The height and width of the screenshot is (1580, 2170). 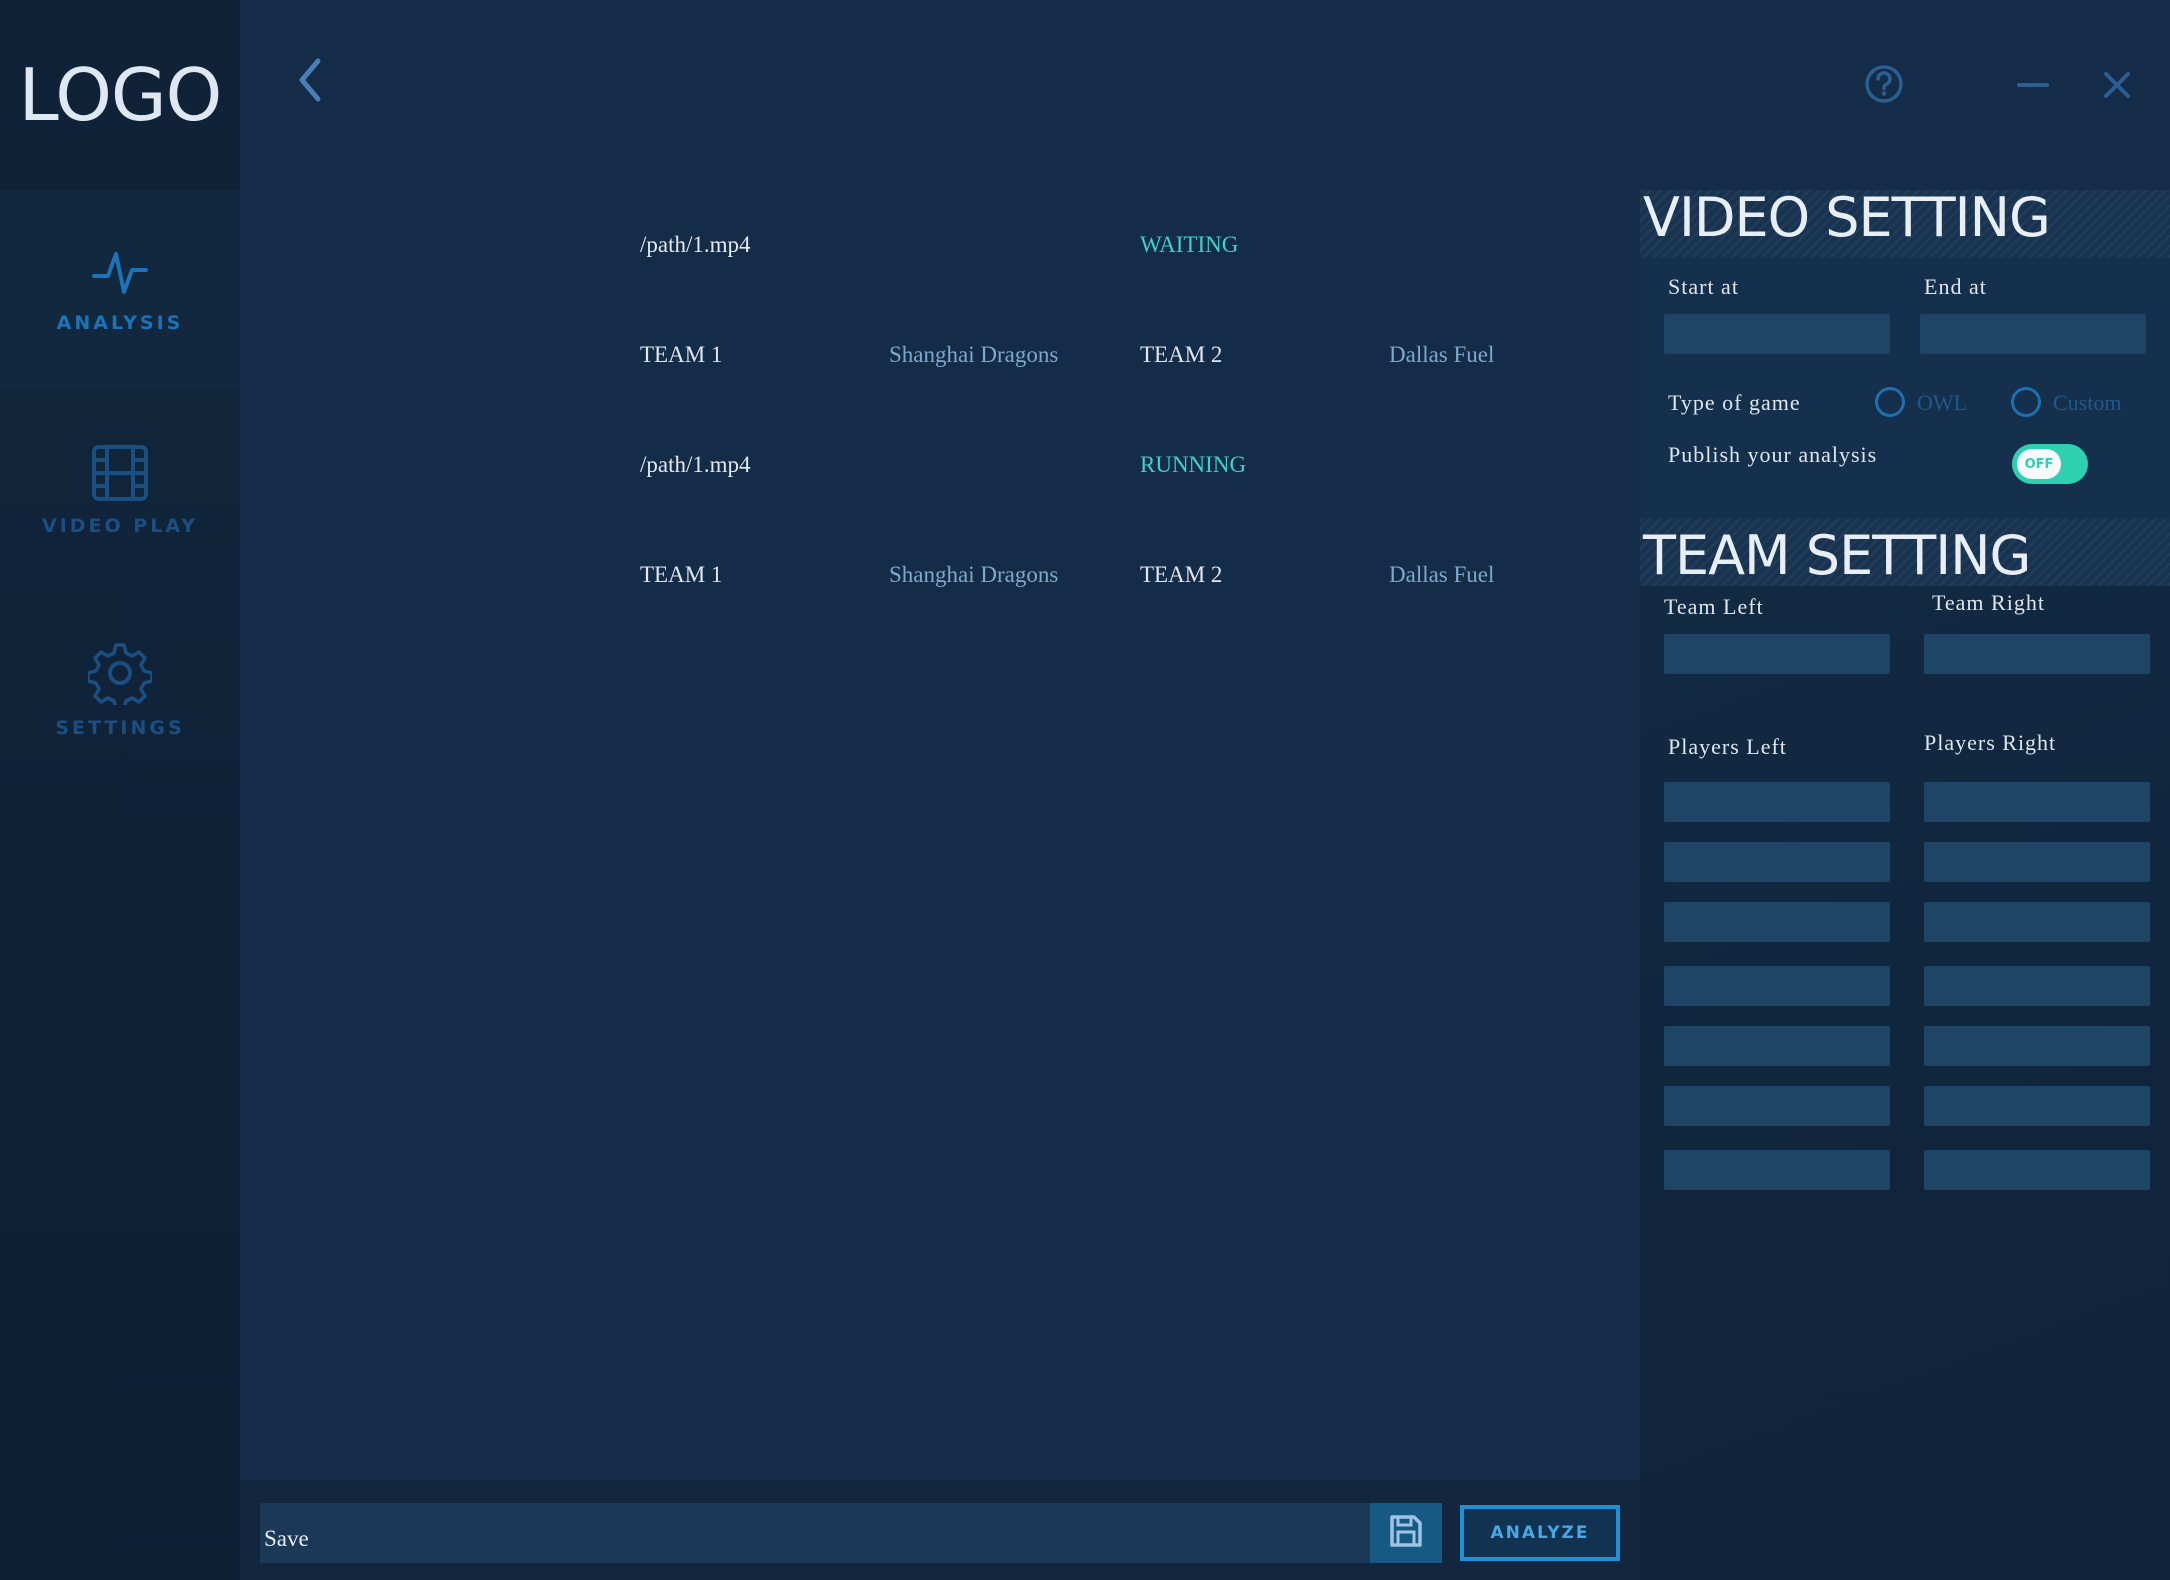 I want to click on help-button, so click(x=1884, y=84).